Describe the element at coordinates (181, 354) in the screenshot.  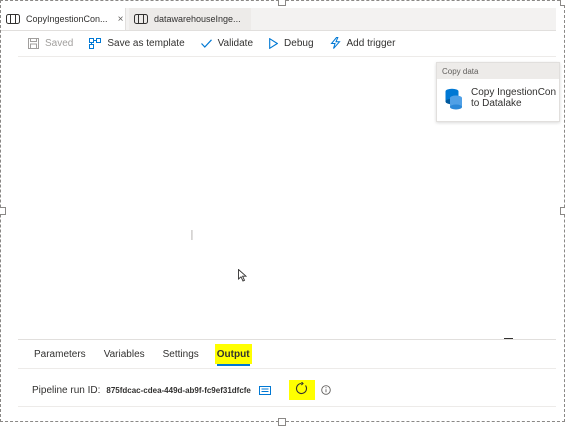
I see `tab-settings: Settings` at that location.